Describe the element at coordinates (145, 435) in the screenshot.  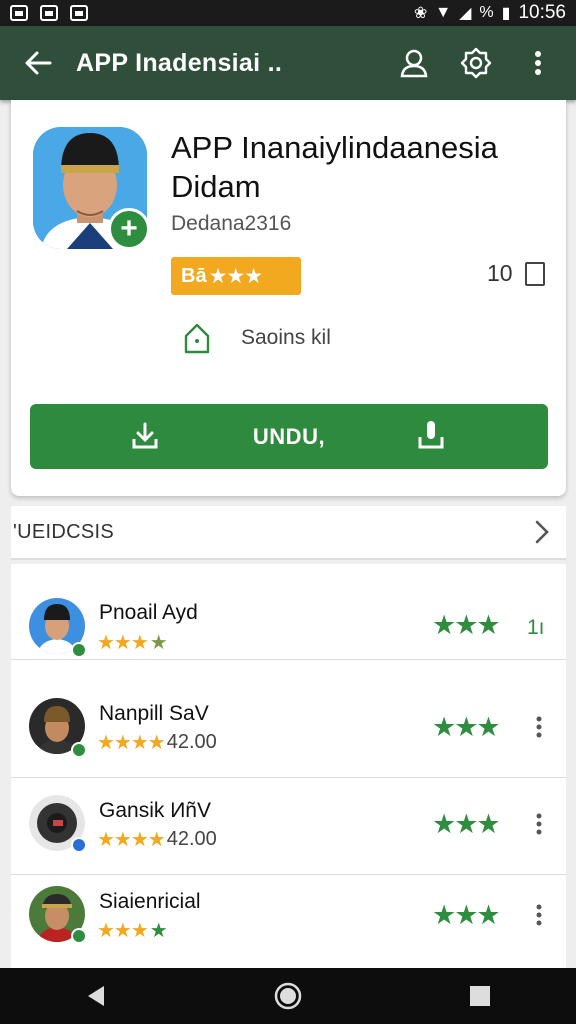
I see `download-icon` at that location.